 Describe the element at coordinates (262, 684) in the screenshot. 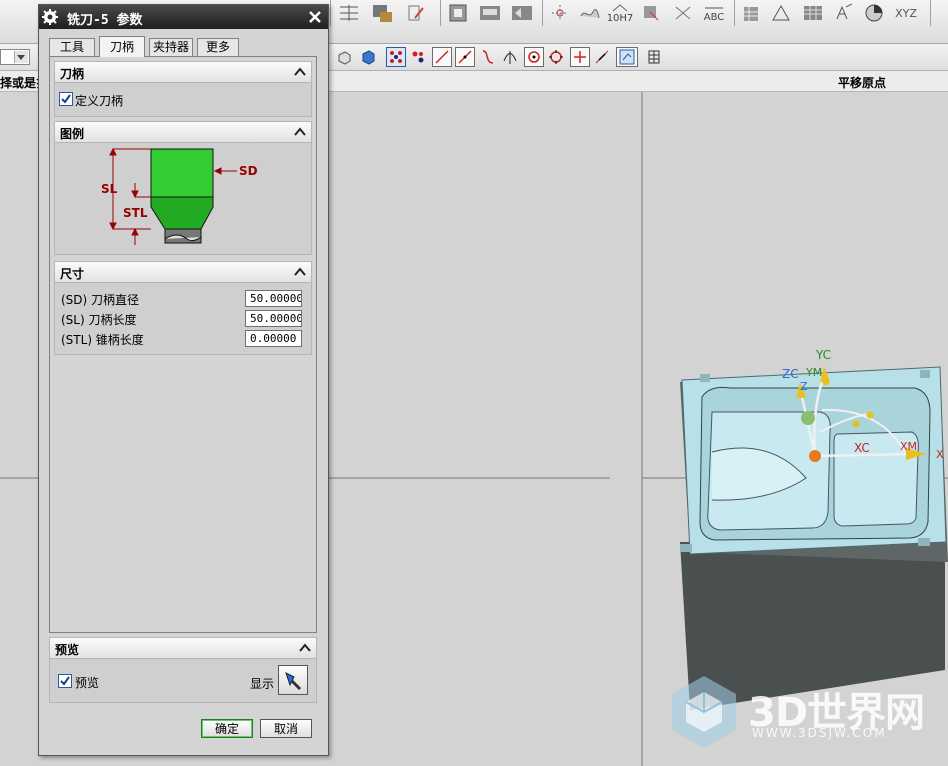

I see `show-label: 显示` at that location.